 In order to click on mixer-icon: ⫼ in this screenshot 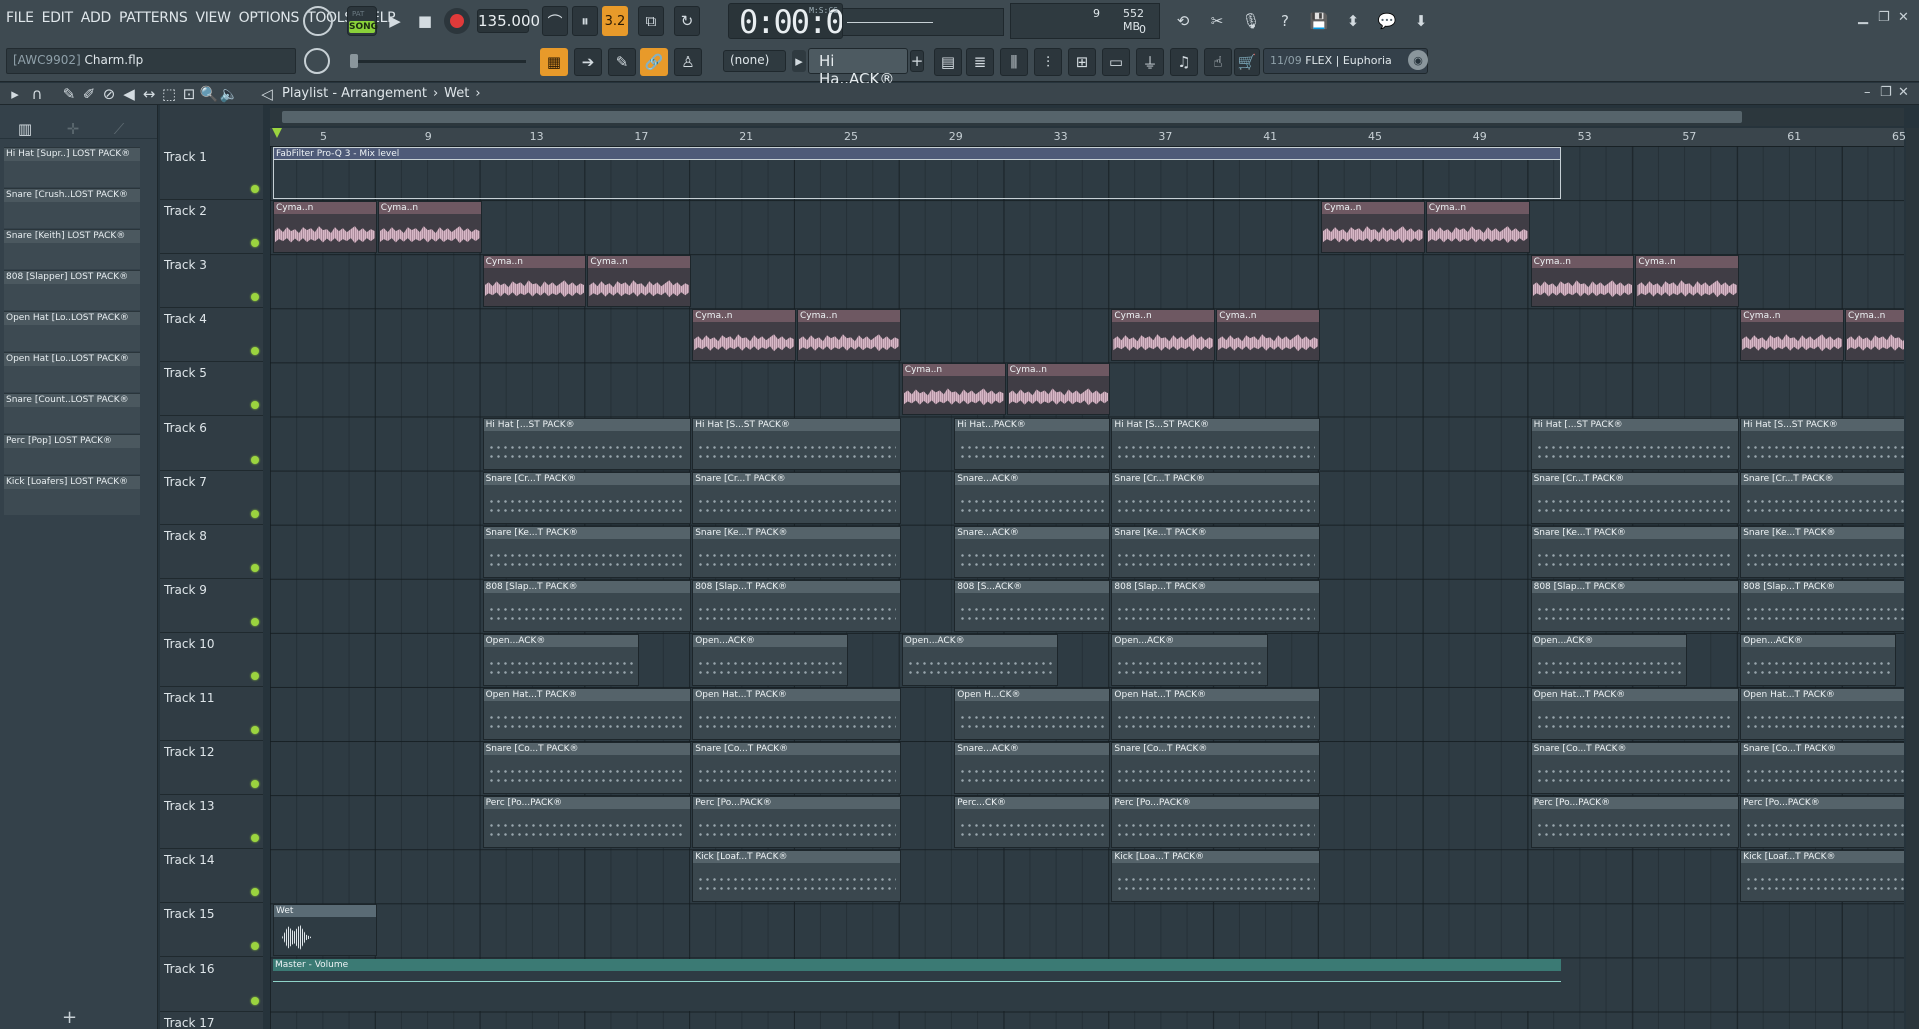, I will do `click(1014, 62)`.